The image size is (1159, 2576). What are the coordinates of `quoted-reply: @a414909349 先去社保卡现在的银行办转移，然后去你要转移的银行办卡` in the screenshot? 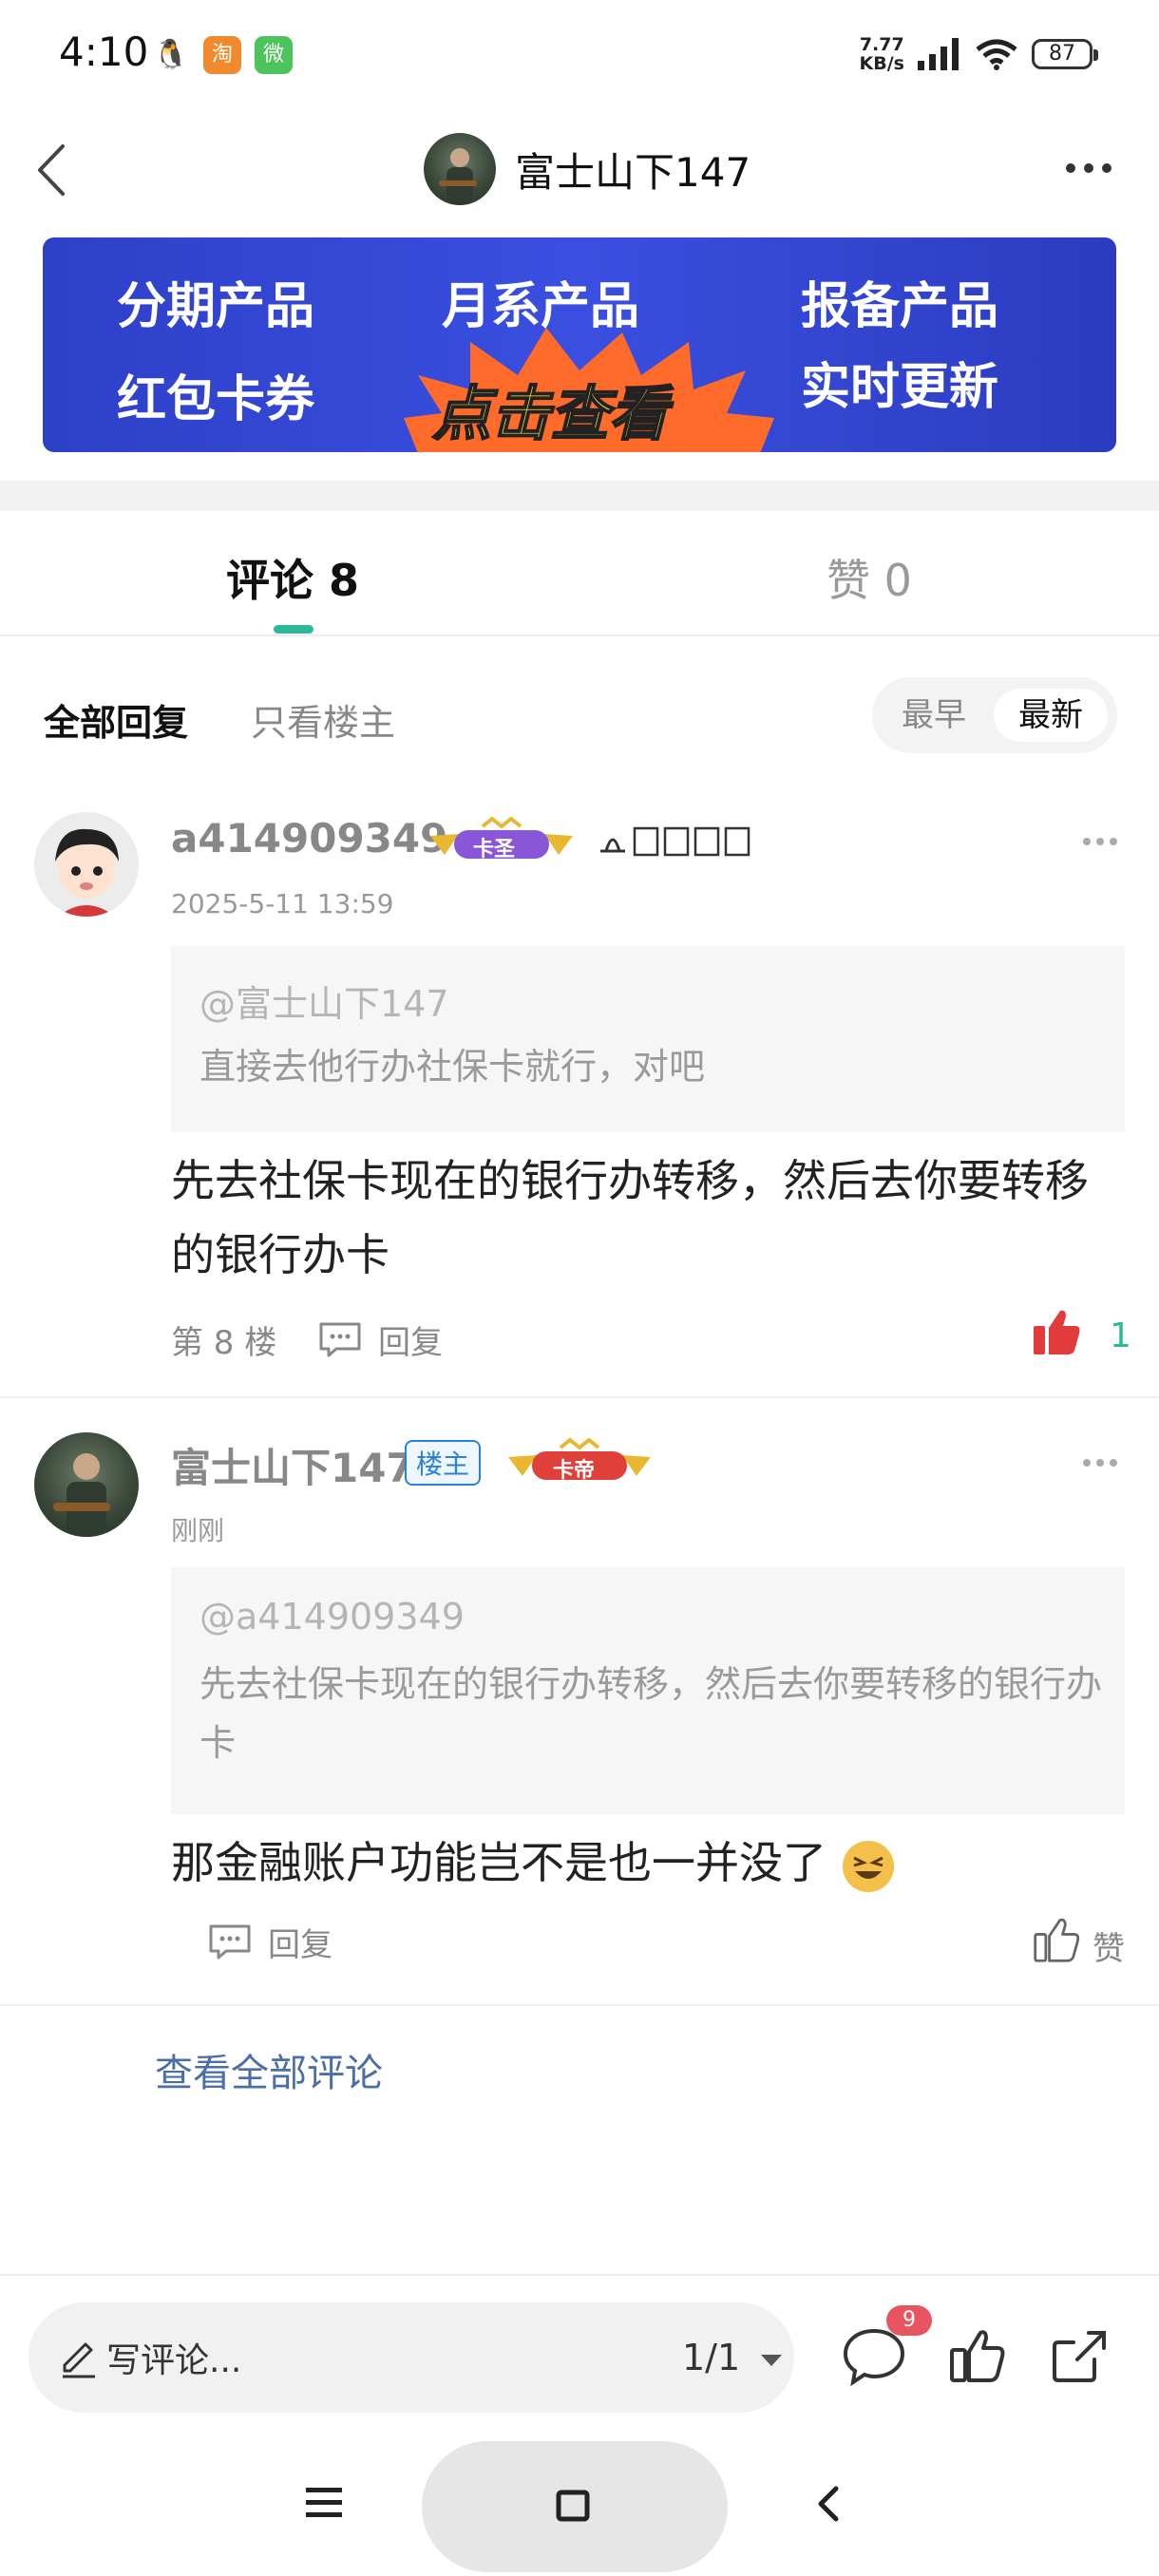 It's located at (648, 1690).